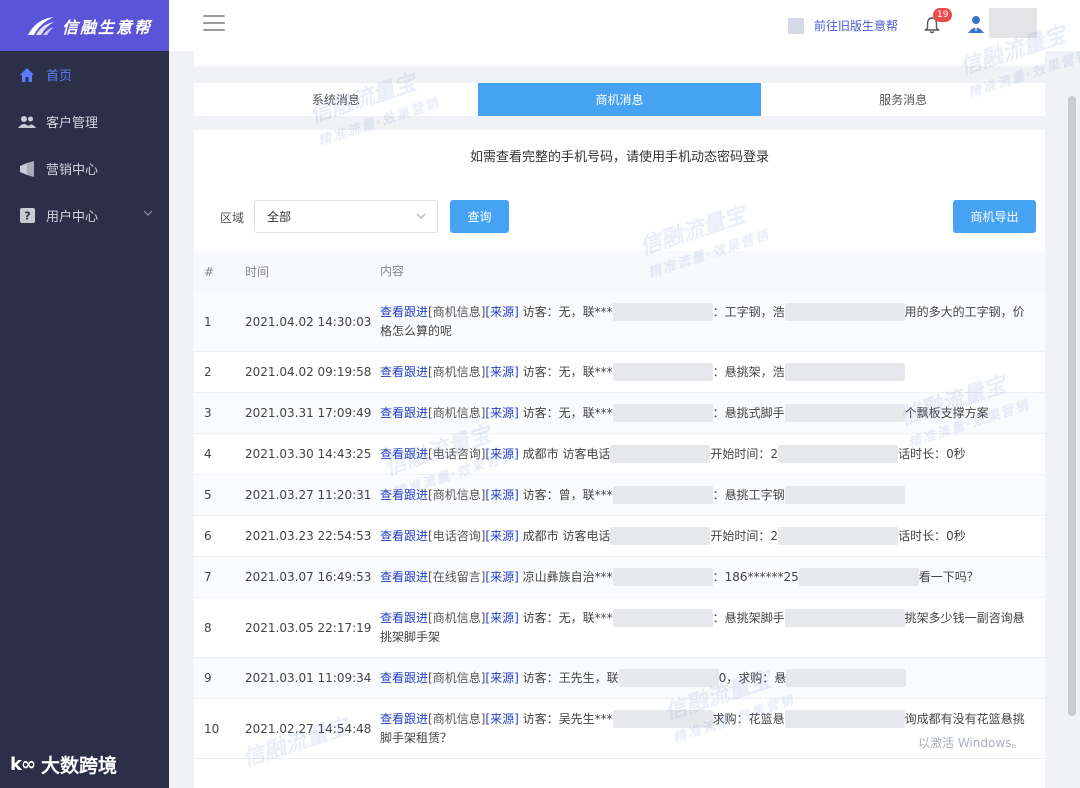 This screenshot has height=788, width=1080. I want to click on row-type-tag: [电话咨询], so click(457, 535).